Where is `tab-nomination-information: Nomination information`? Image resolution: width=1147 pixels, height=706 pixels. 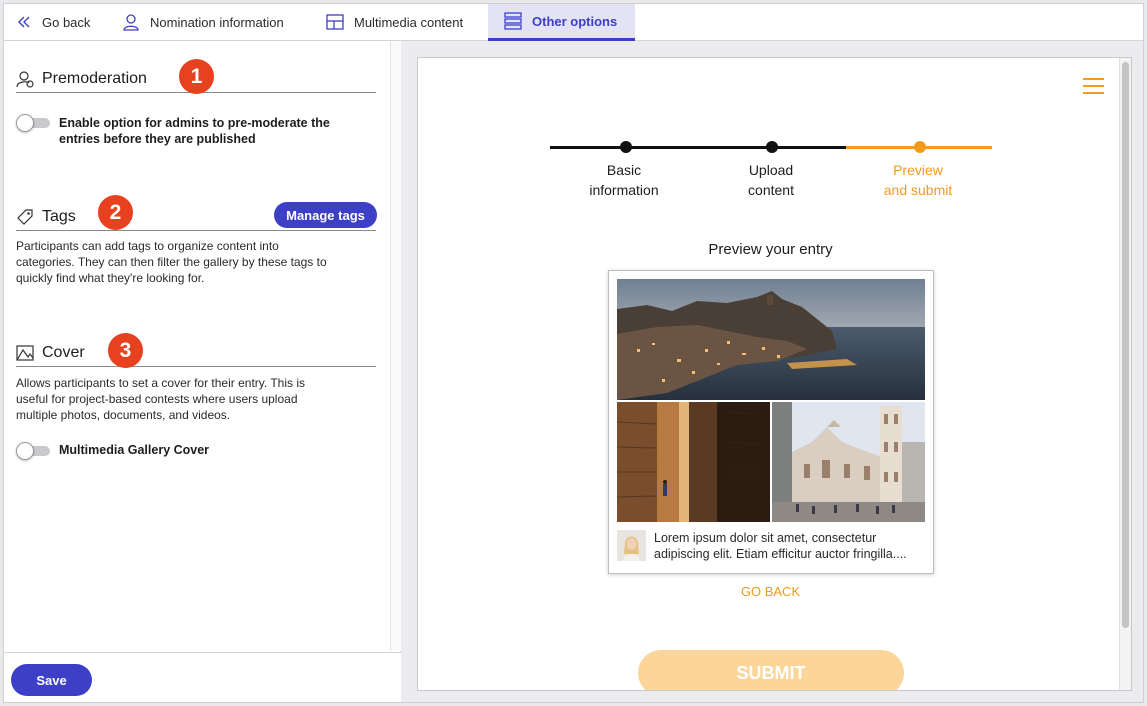
tab-nomination-information: Nomination information is located at coordinates (203, 22).